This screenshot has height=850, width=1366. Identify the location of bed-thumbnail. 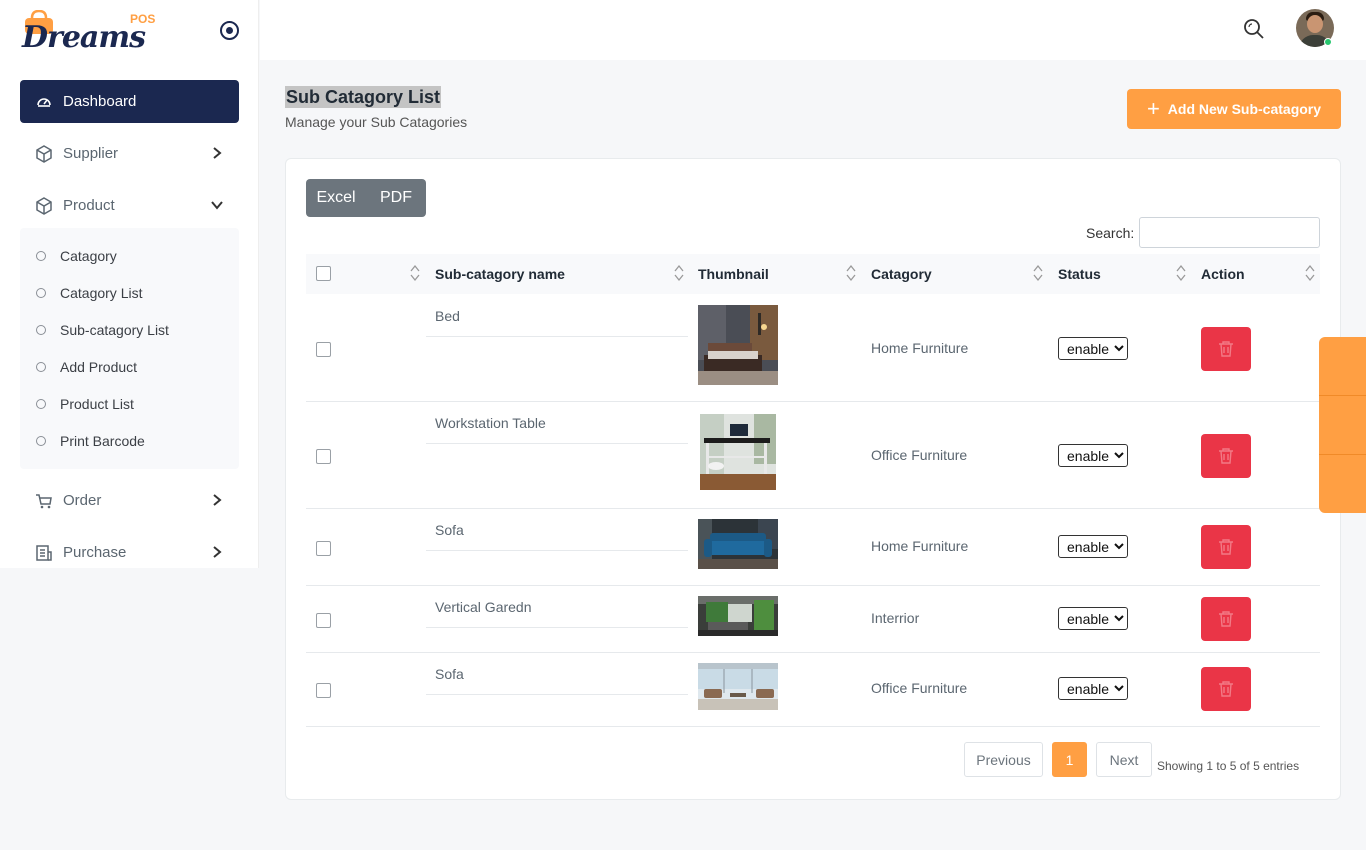
(738, 345).